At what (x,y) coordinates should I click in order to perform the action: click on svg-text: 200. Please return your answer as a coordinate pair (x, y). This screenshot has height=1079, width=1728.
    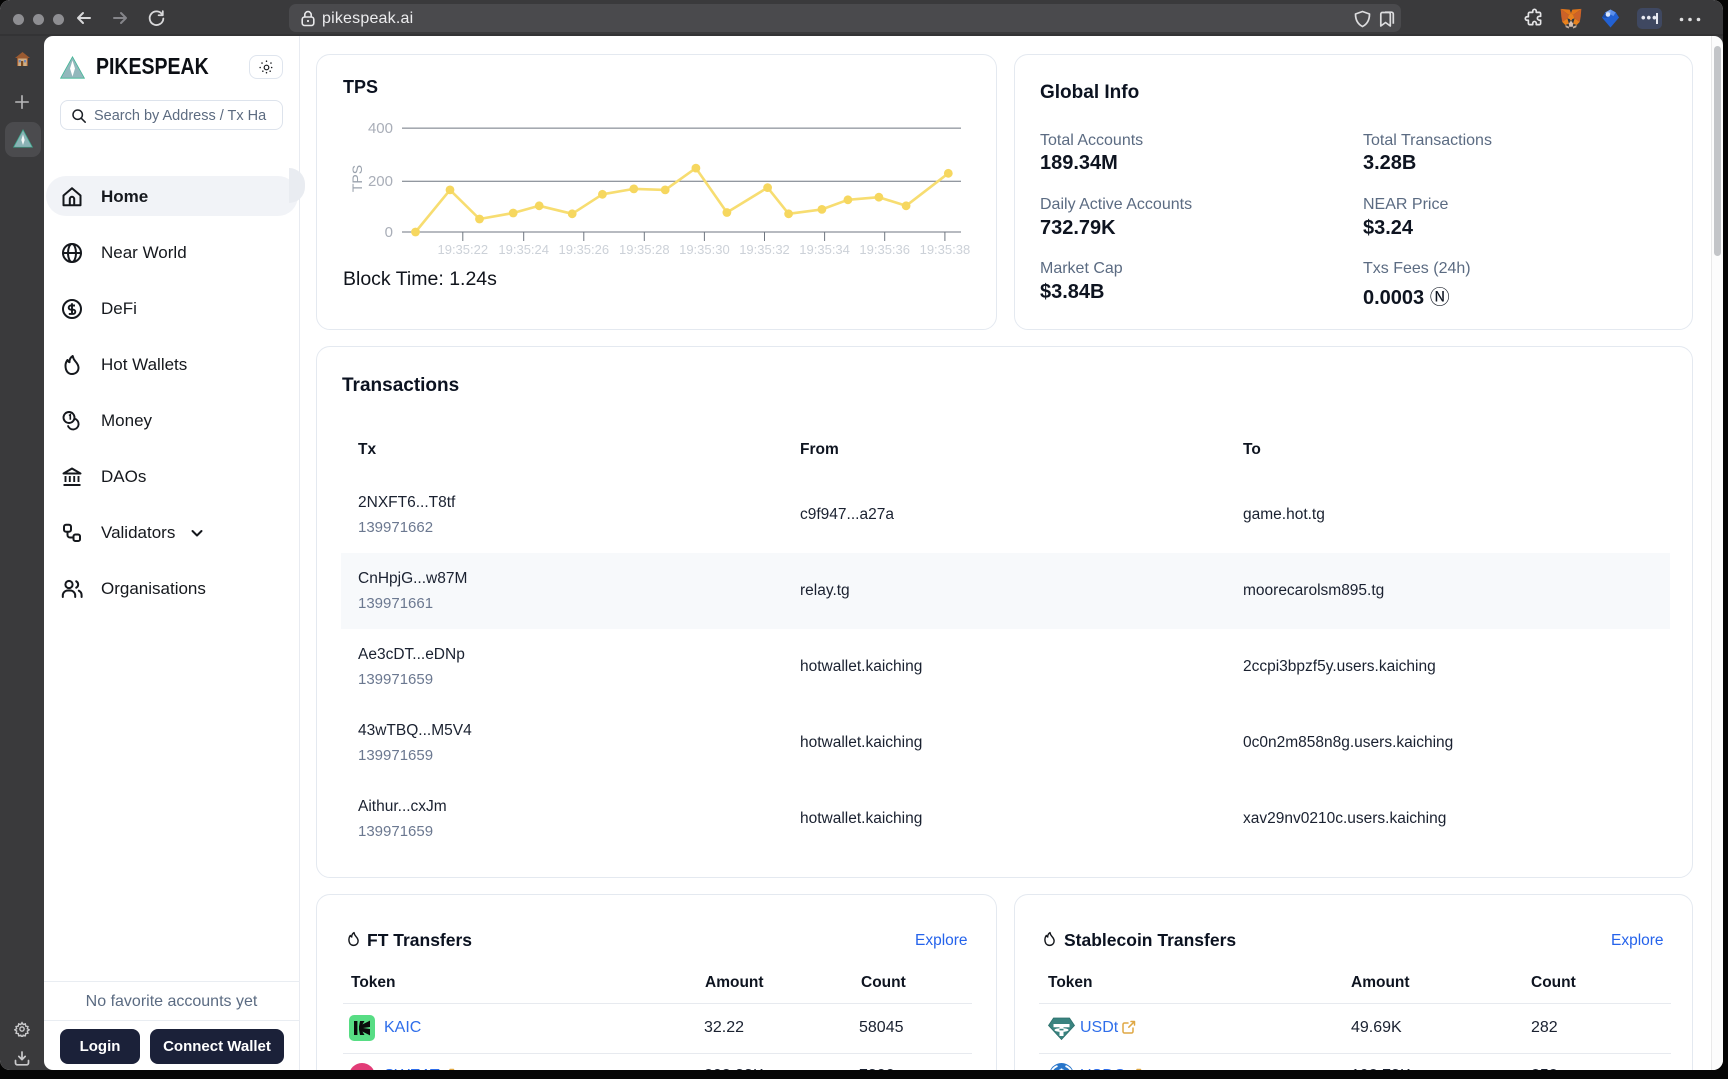
    Looking at the image, I should click on (380, 181).